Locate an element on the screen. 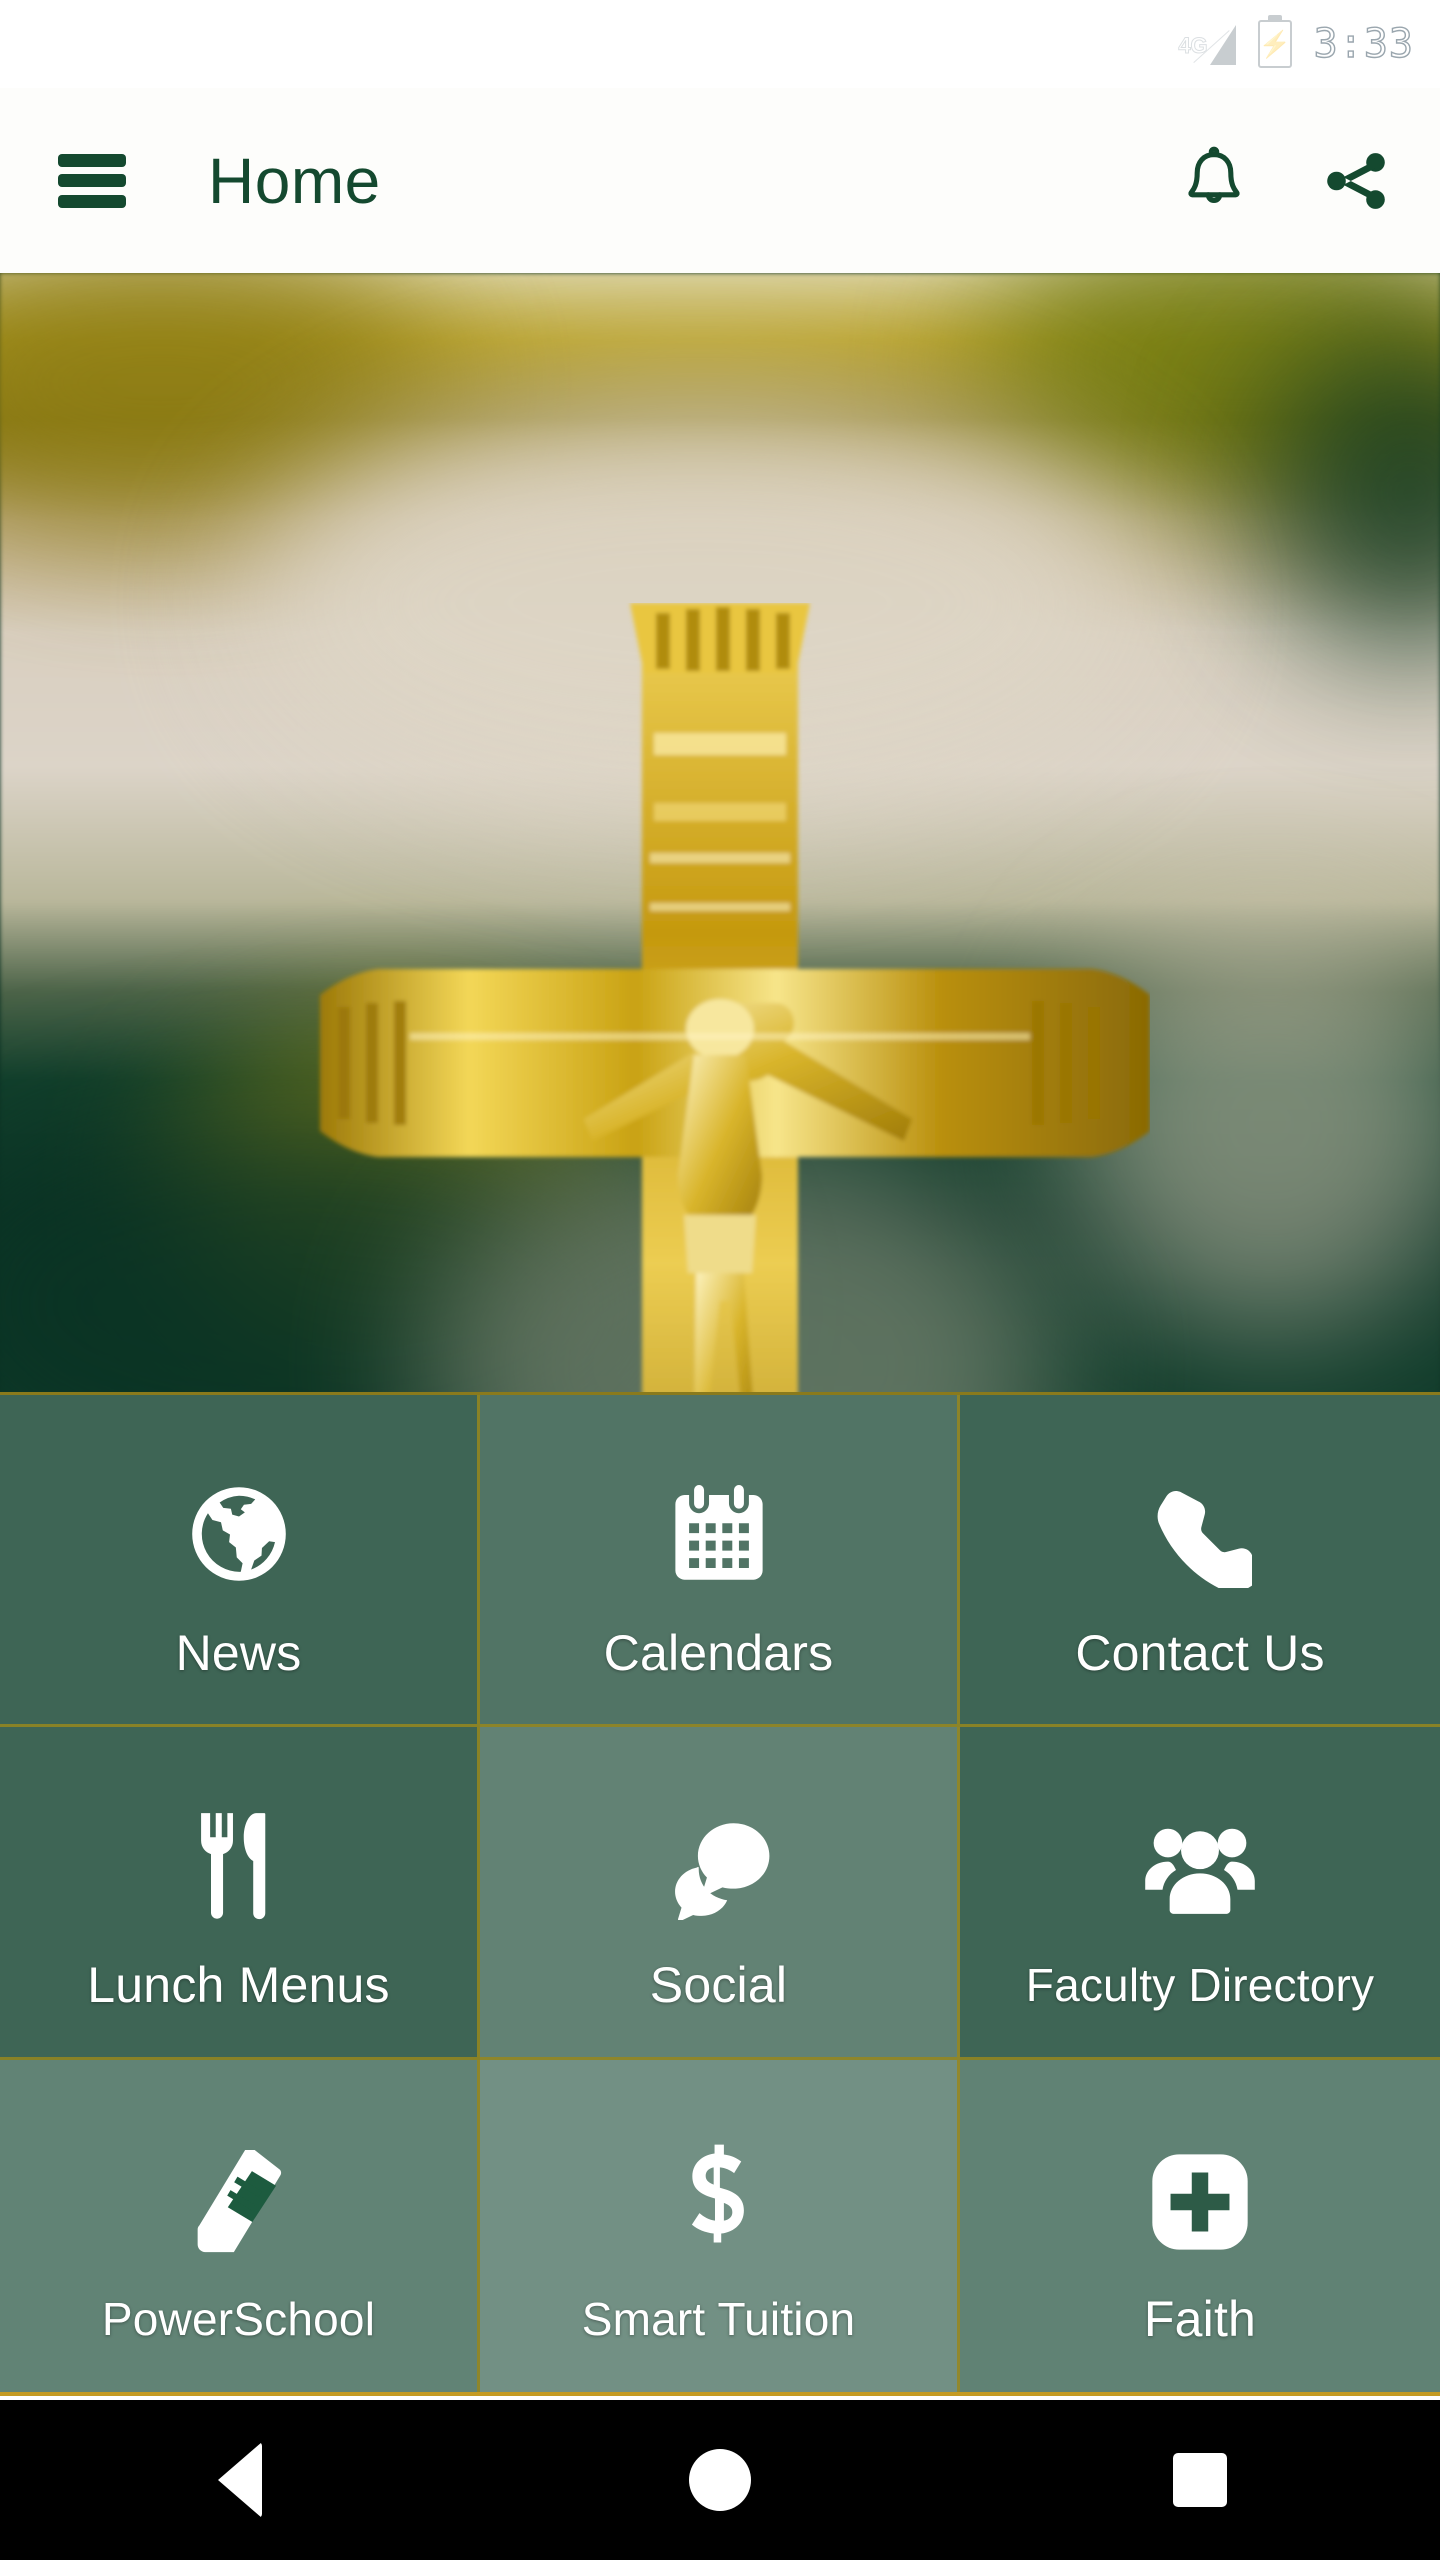 The height and width of the screenshot is (2560, 1440). calendar-icon is located at coordinates (719, 1513).